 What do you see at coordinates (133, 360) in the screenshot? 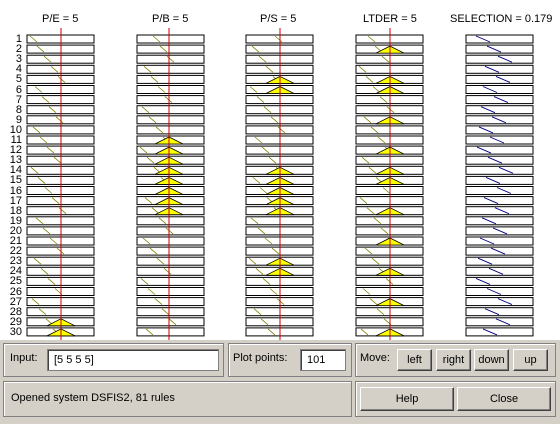
I see `input-field: [5 5 5 5]` at bounding box center [133, 360].